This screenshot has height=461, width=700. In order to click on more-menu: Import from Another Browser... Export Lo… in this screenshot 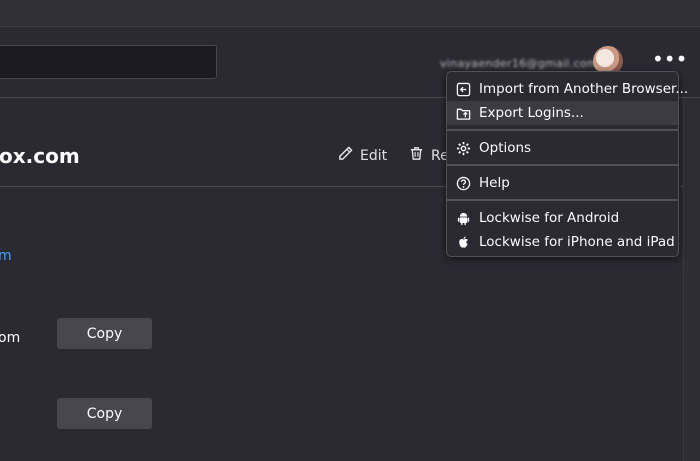, I will do `click(567, 164)`.